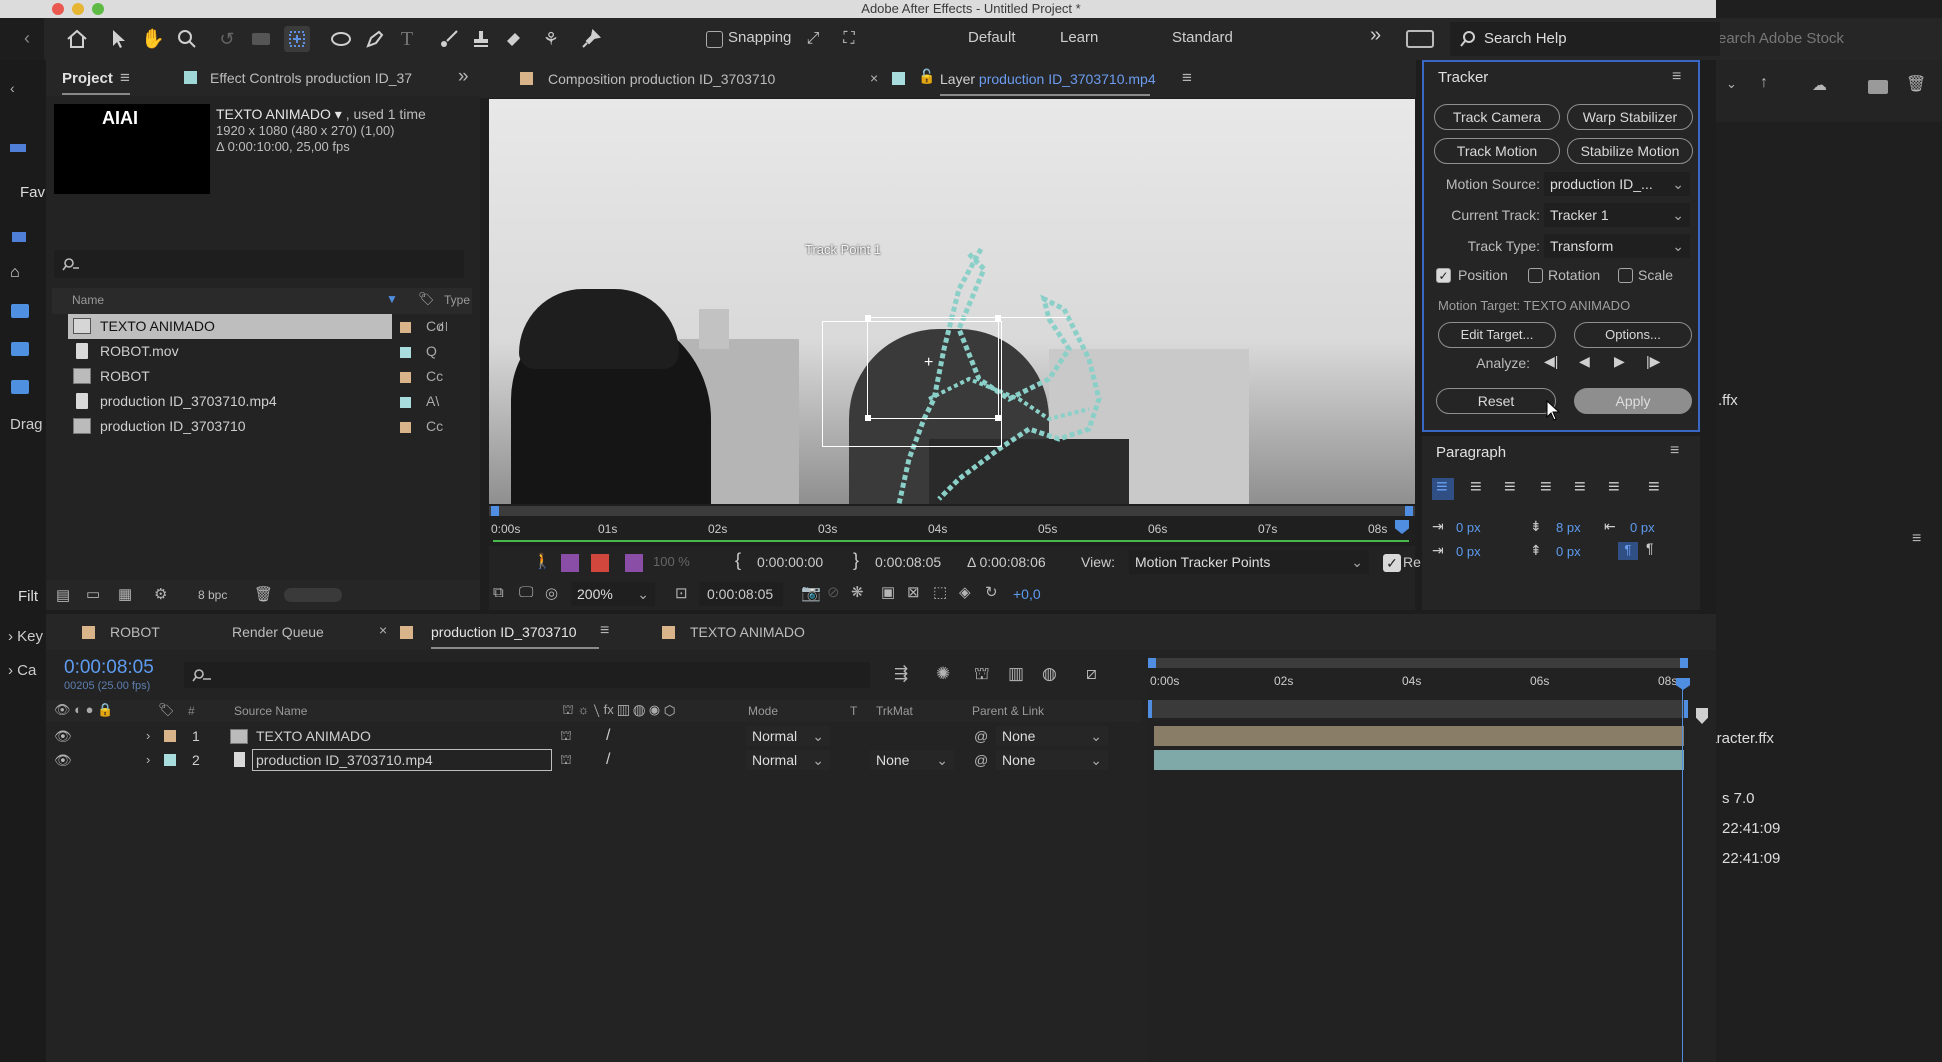 The image size is (1942, 1062). Describe the element at coordinates (1418, 663) in the screenshot. I see `time-navigator-bar` at that location.